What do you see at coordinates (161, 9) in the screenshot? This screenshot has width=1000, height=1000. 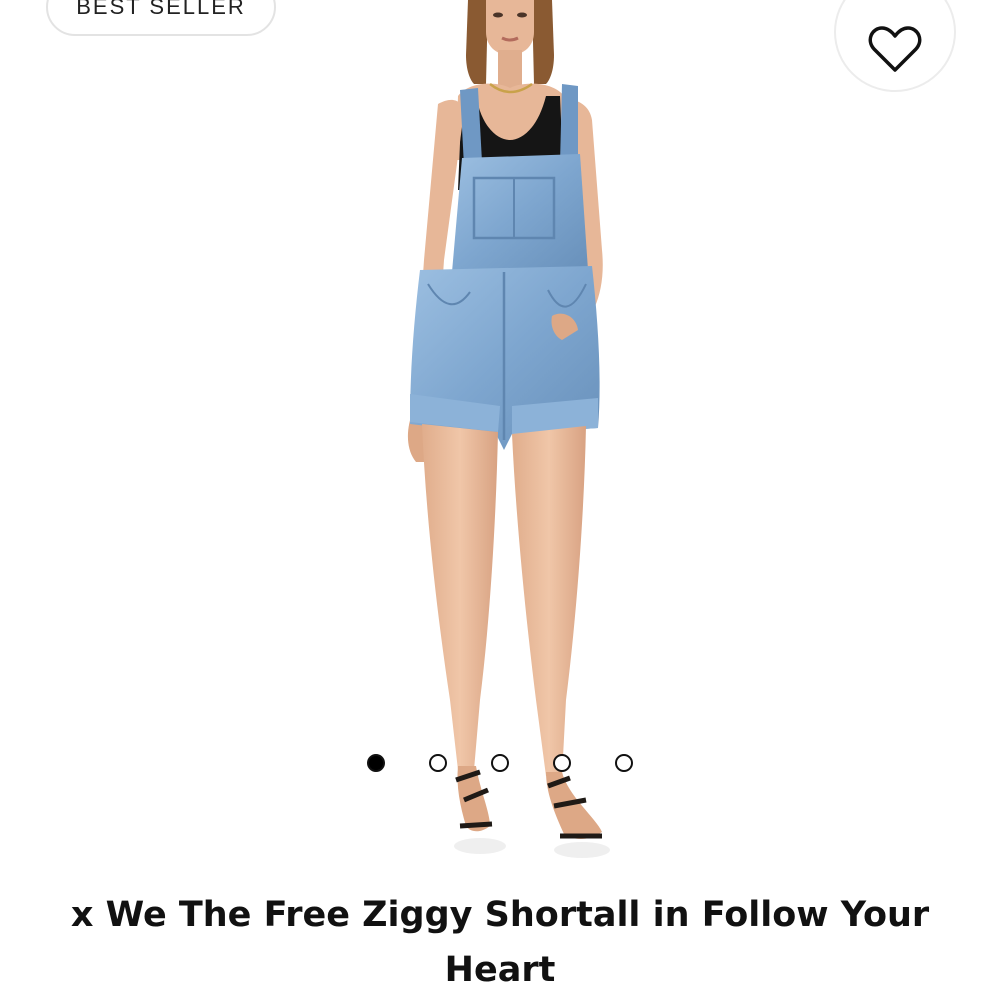 I see `badge-label: BEST SELLER` at bounding box center [161, 9].